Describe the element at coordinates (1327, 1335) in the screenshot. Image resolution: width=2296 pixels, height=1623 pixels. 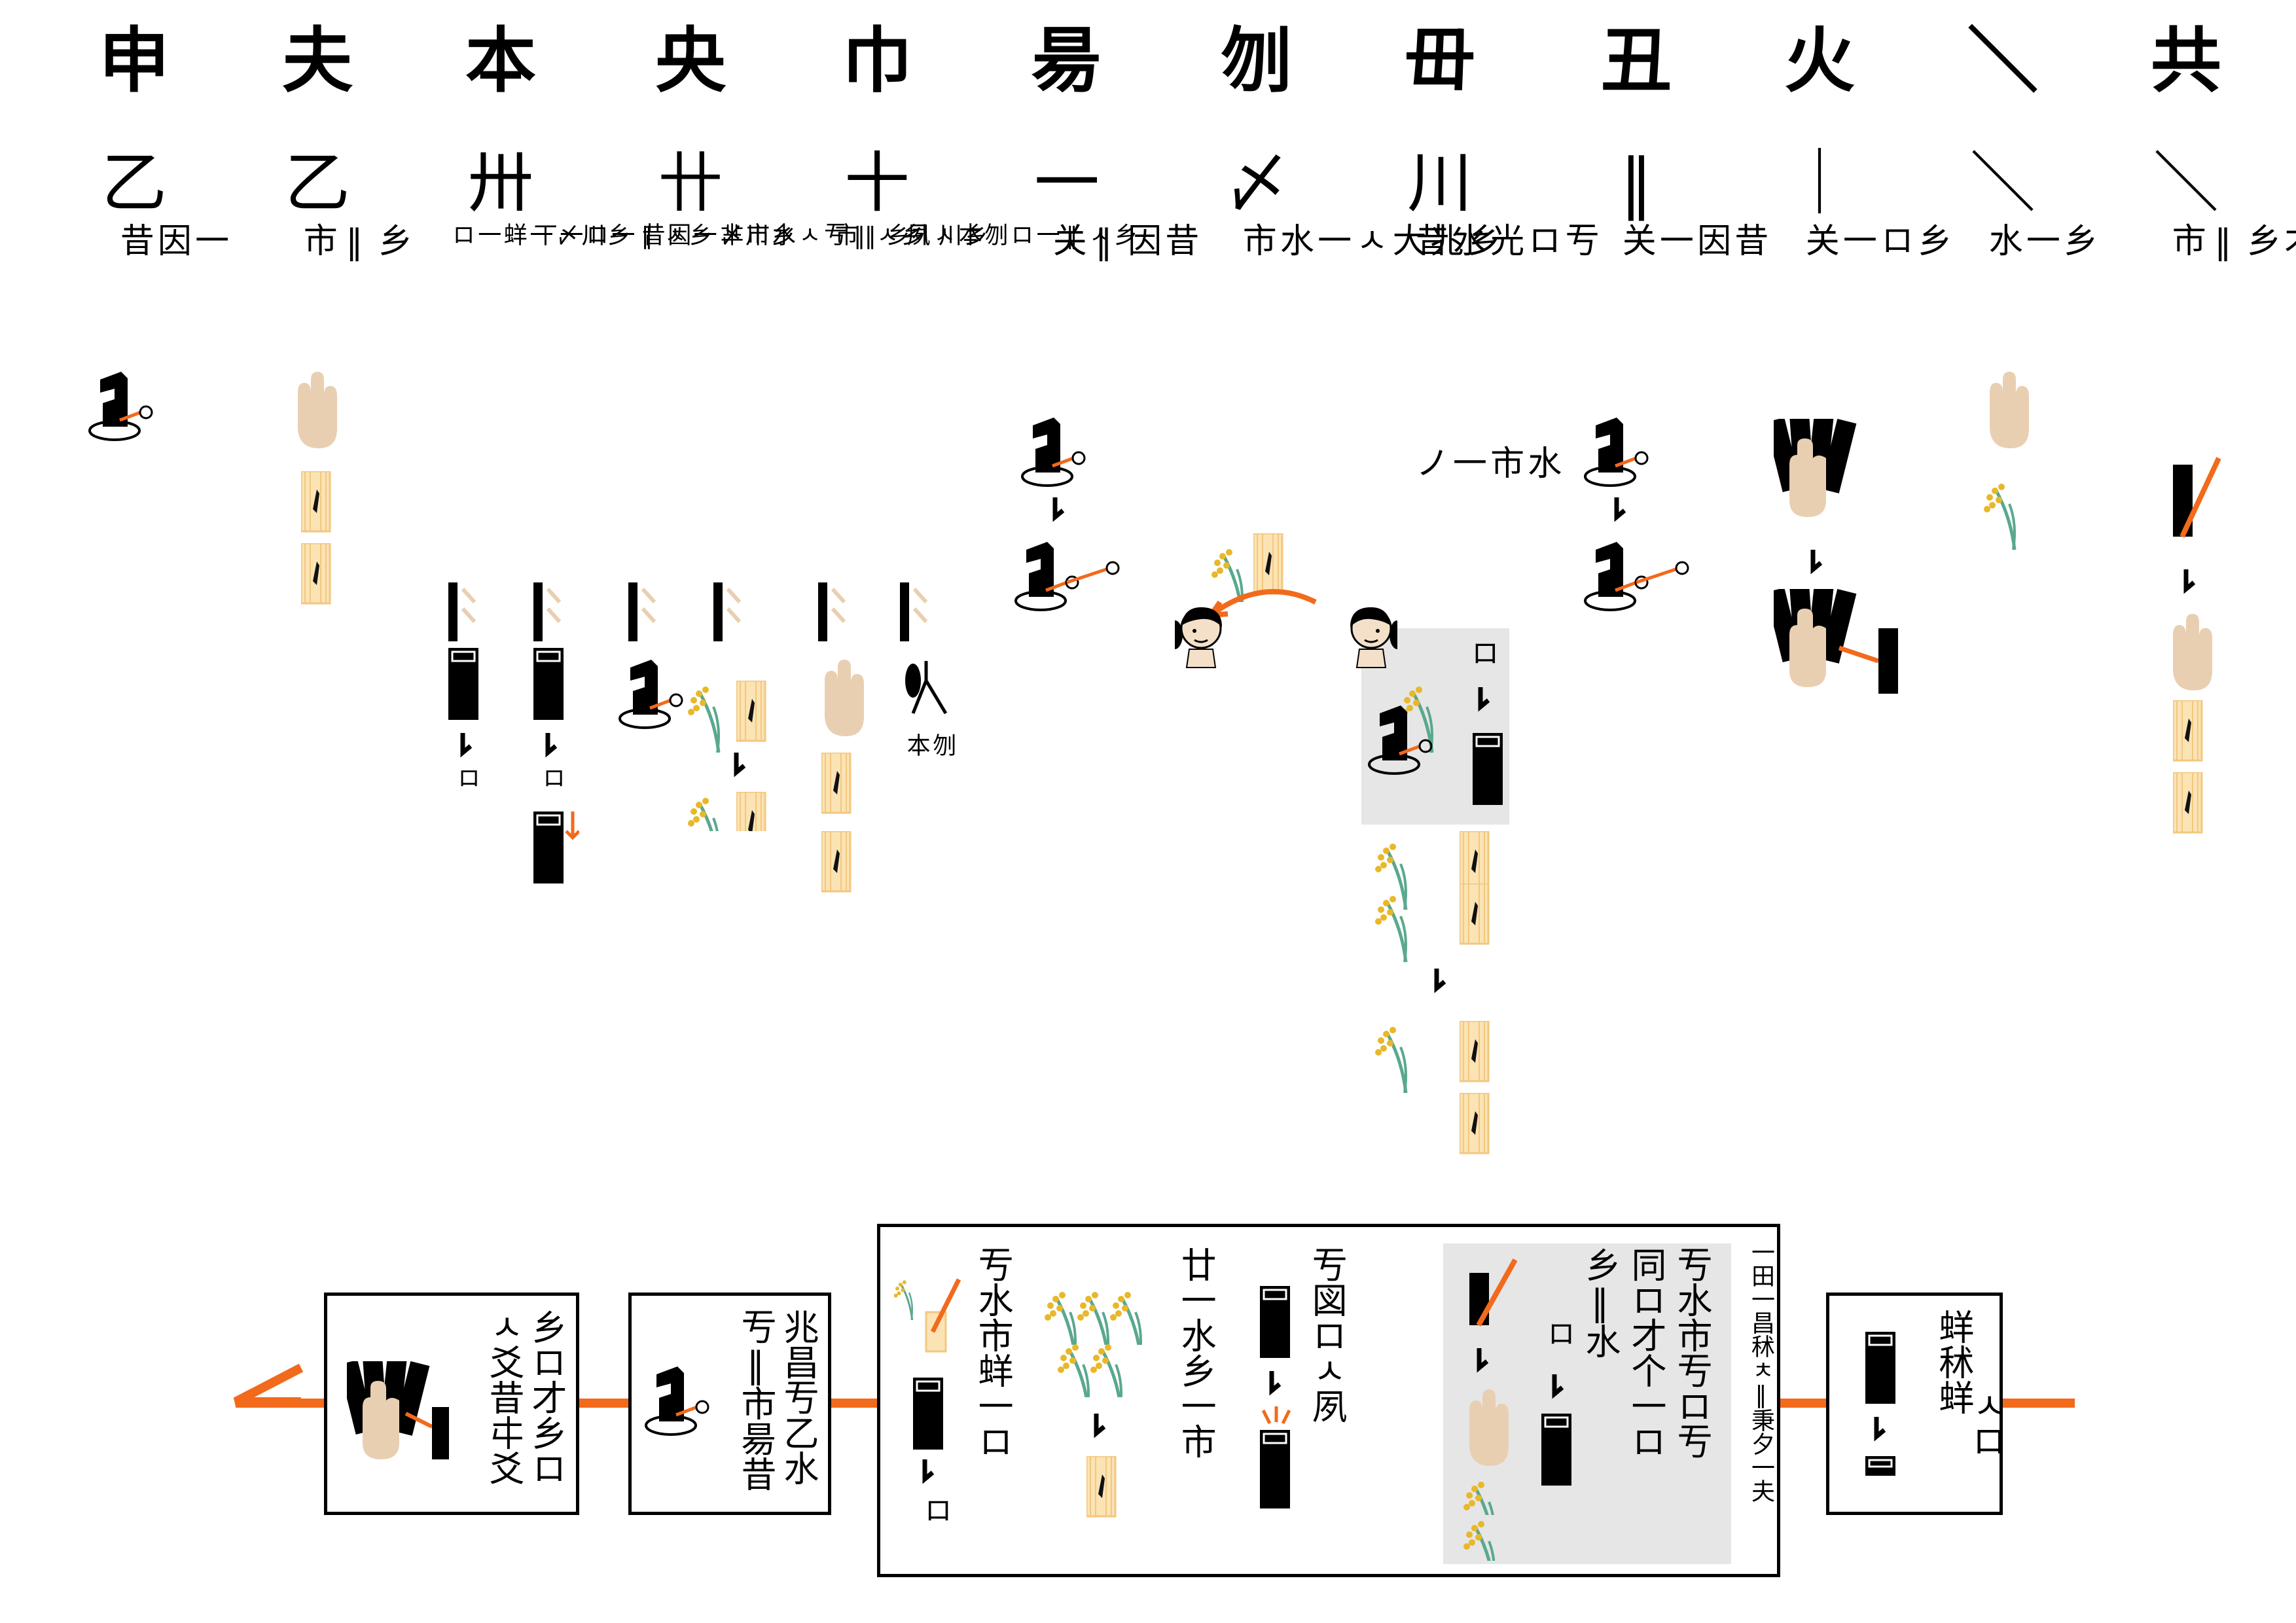
I see `box-text: 亐図ロㅅ夙` at that location.